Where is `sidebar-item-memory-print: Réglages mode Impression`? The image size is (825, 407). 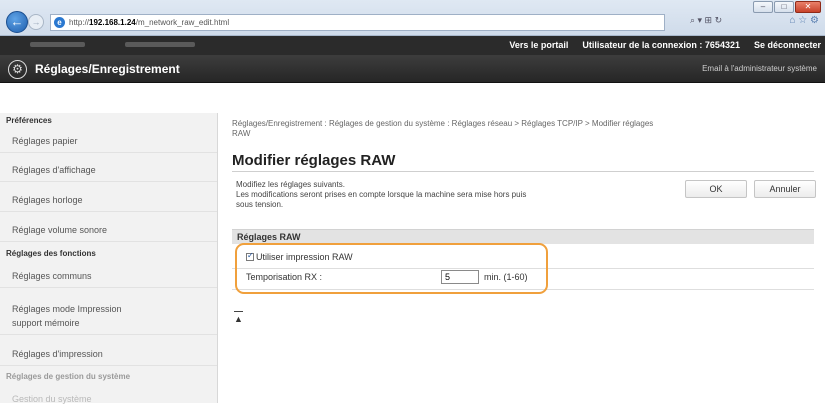 sidebar-item-memory-print: Réglages mode Impression is located at coordinates (108, 310).